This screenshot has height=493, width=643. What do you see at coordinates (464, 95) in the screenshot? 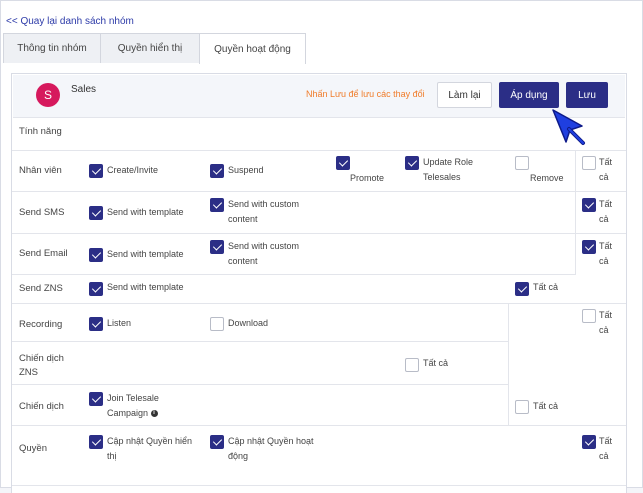
I see `reset-button: Làm lại` at bounding box center [464, 95].